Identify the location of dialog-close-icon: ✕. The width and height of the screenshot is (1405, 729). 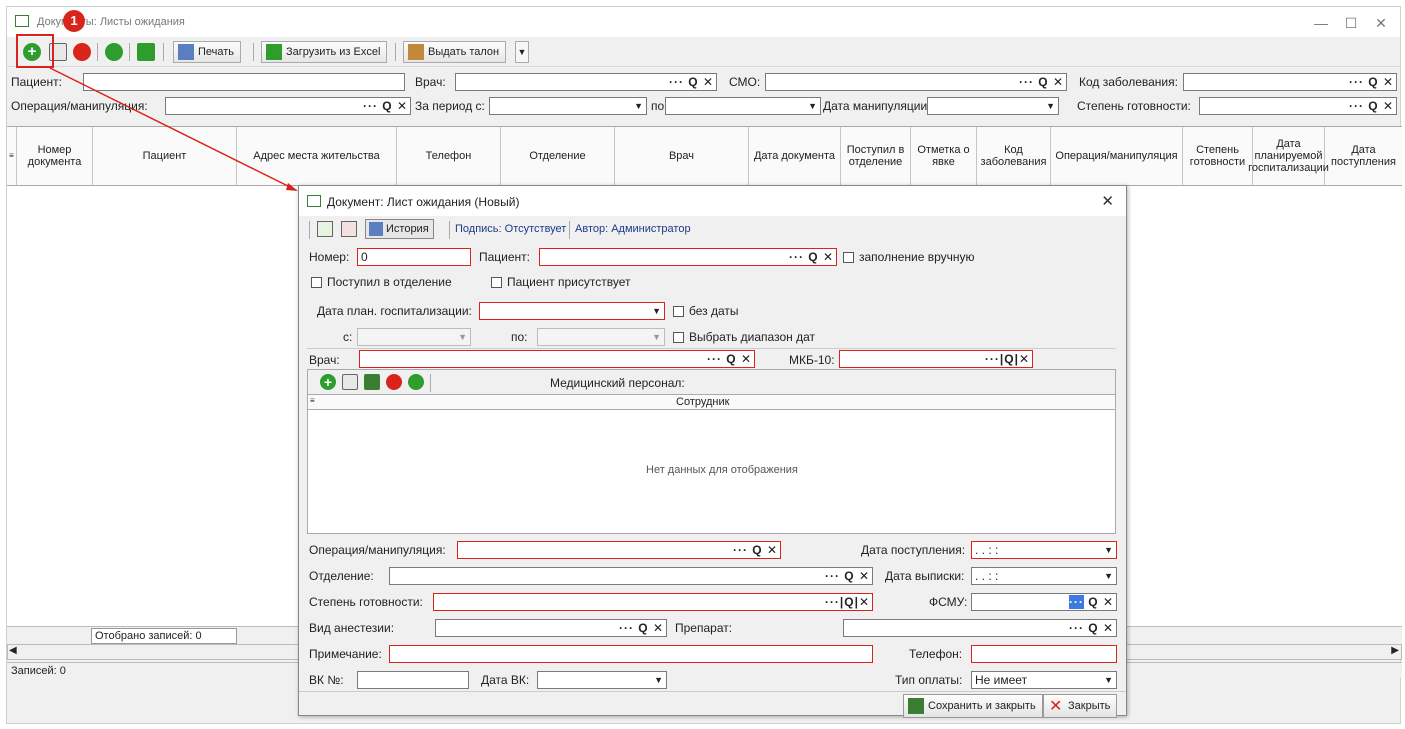
(1107, 201).